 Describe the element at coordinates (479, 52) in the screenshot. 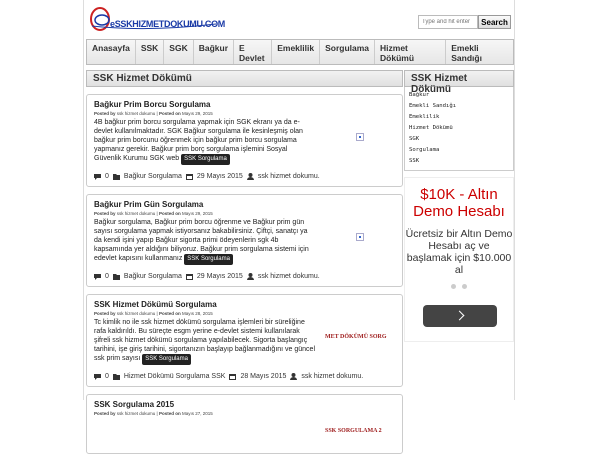

I see `nav-item-emekli-sandigi: Emekli Sandığı` at that location.